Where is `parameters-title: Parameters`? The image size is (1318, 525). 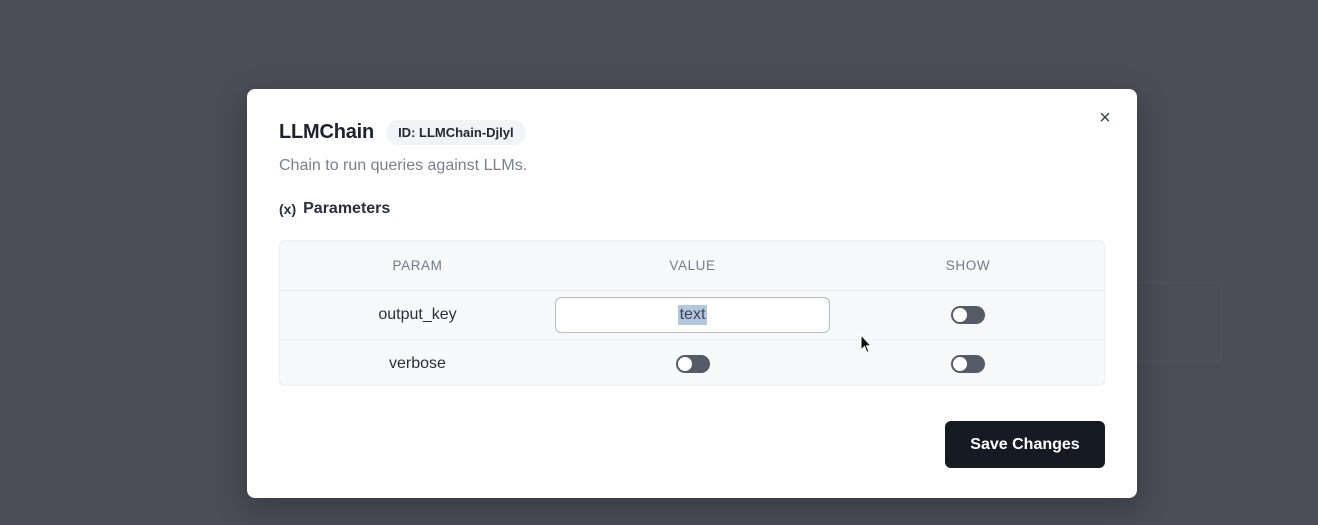
parameters-title: Parameters is located at coordinates (347, 208).